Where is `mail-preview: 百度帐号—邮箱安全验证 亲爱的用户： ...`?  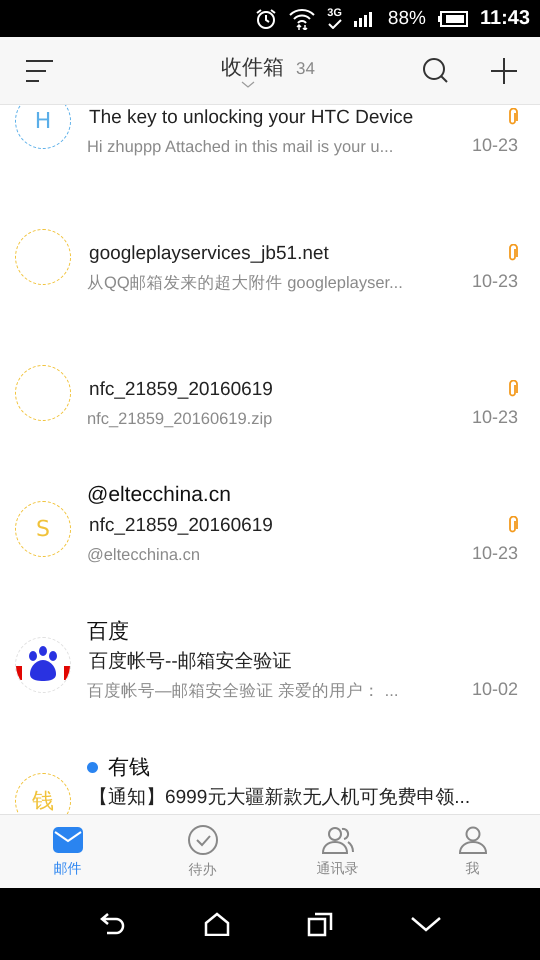 mail-preview: 百度帐号—邮箱安全验证 亲爱的用户： ... is located at coordinates (243, 691).